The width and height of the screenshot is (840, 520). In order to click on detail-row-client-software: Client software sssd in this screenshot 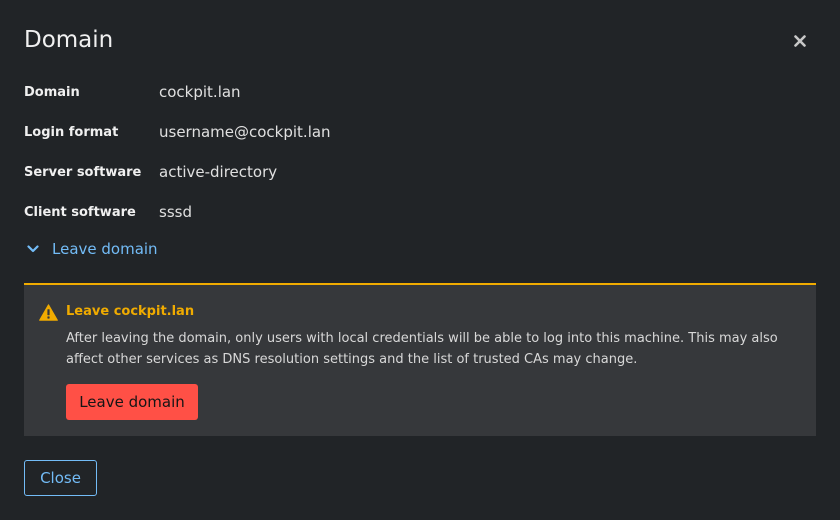, I will do `click(177, 212)`.